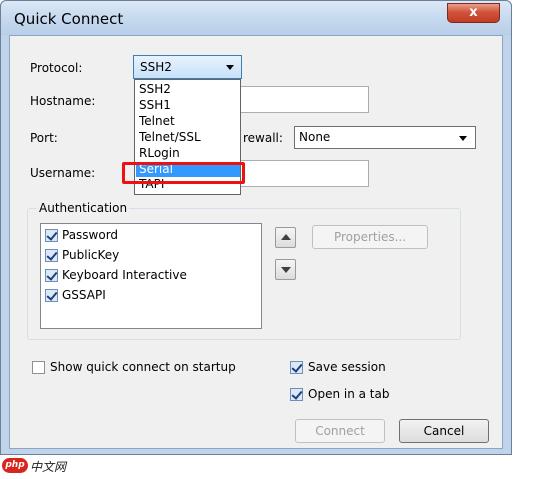 Image resolution: width=533 pixels, height=479 pixels. I want to click on arrow-down-icon, so click(286, 270).